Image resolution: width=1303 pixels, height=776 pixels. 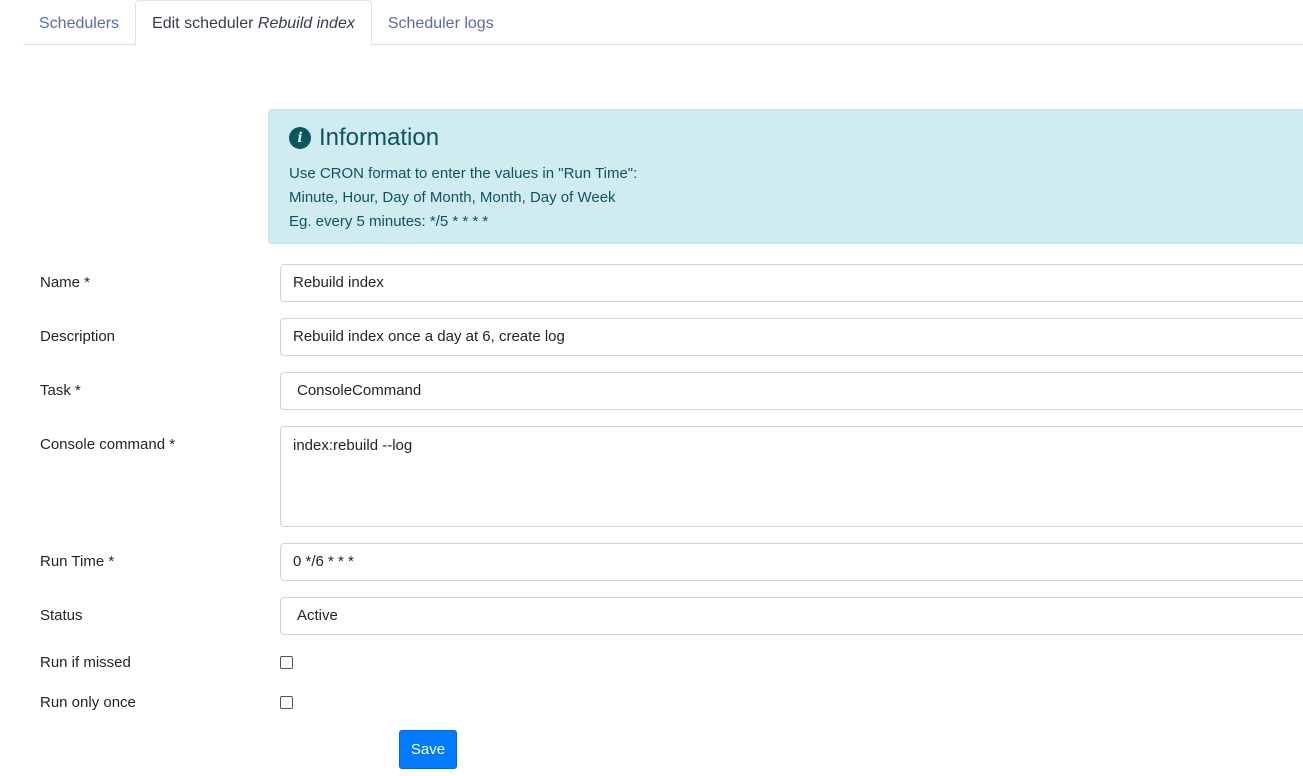 What do you see at coordinates (65, 282) in the screenshot?
I see `name-label: Name *` at bounding box center [65, 282].